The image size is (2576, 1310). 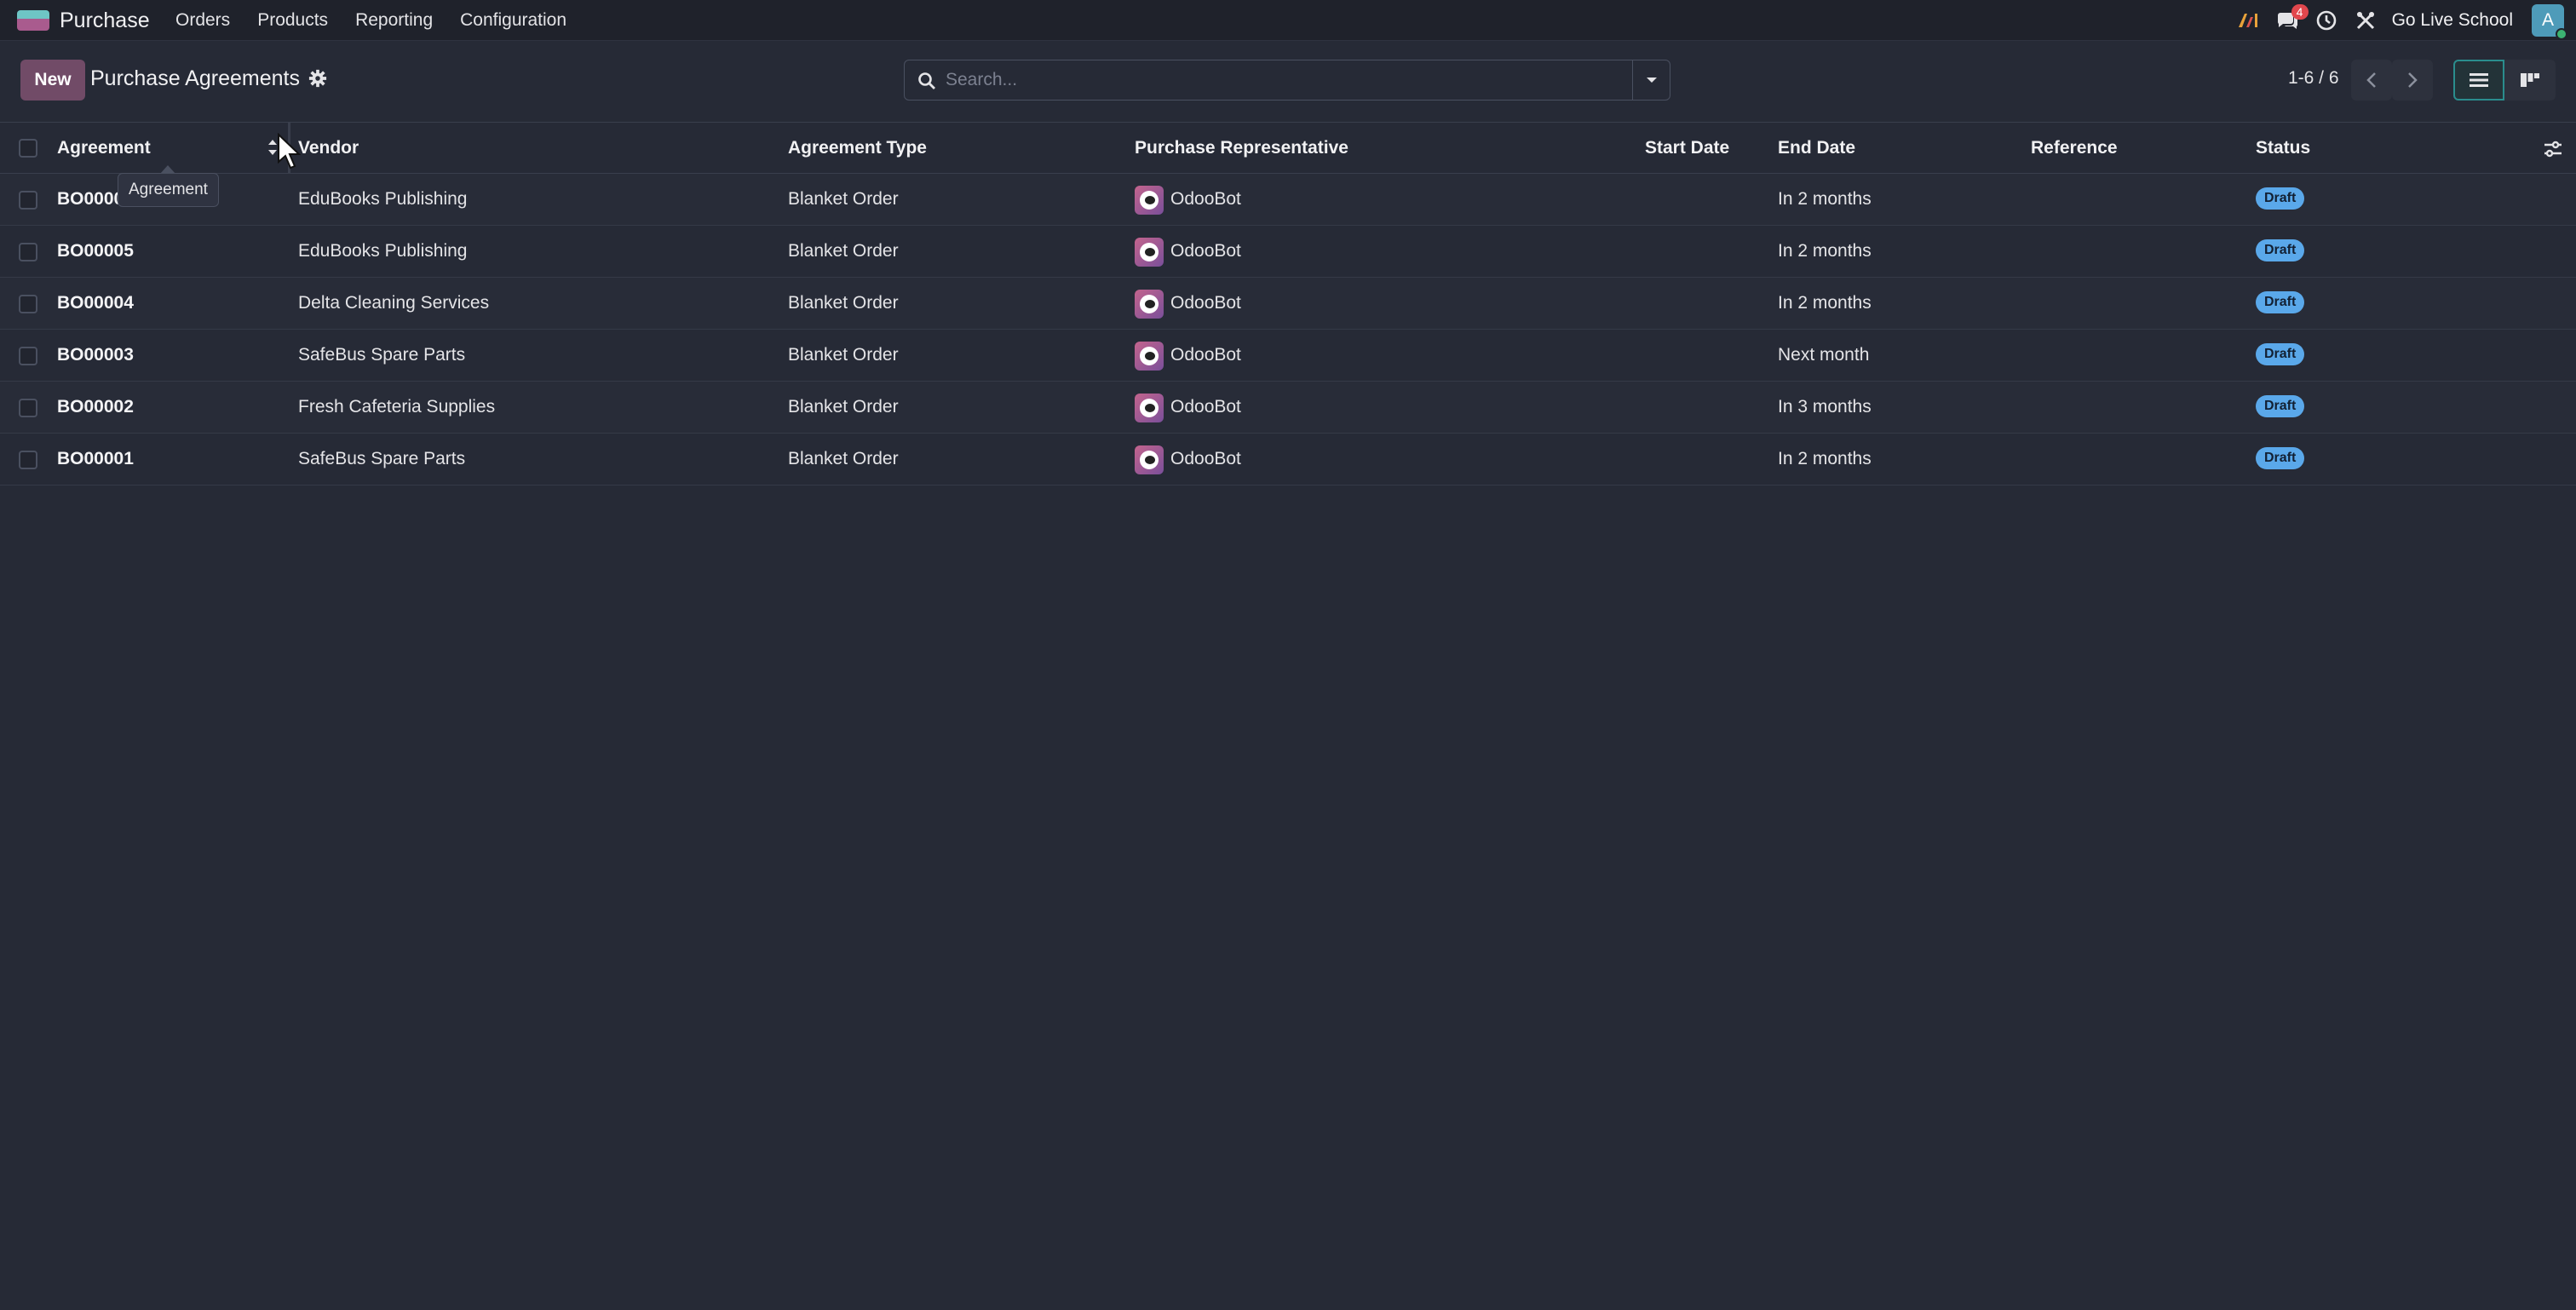 I want to click on control-panel: New Purchase Agreements 1-6 / 6, so click(x=1288, y=82).